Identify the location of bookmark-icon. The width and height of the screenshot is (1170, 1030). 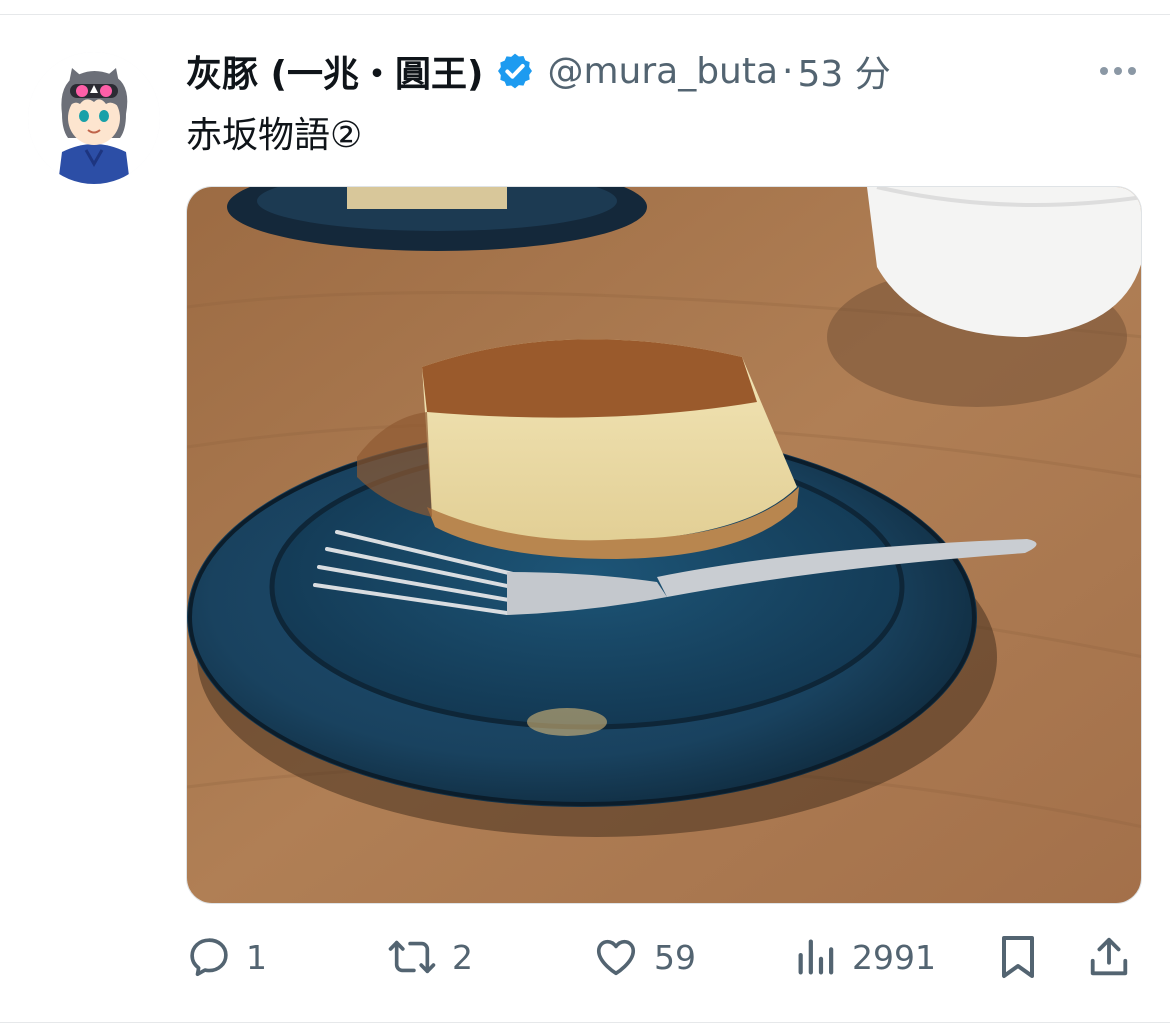
(1018, 957).